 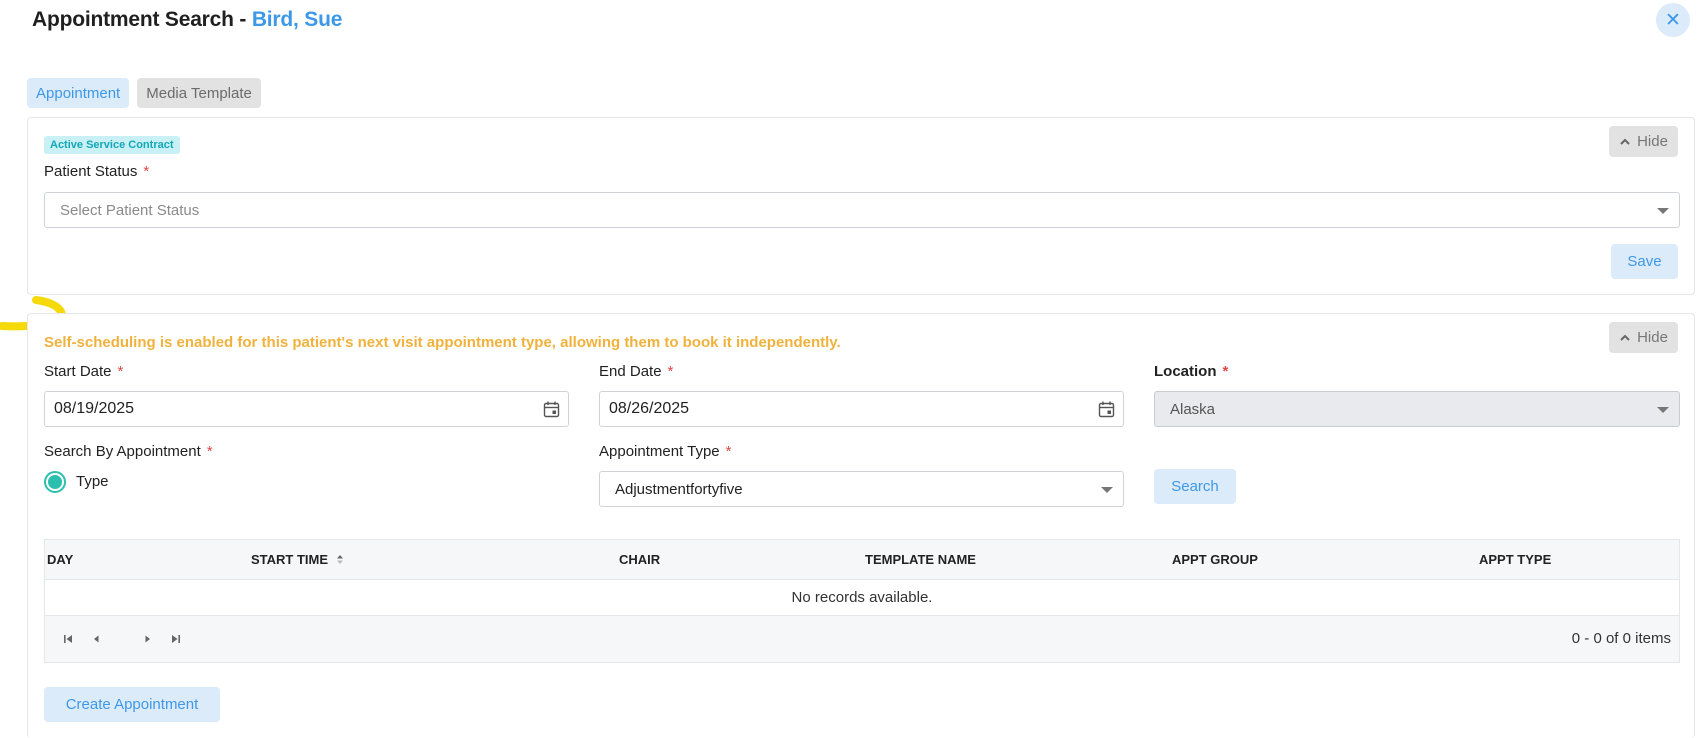 I want to click on column-start-time: START TIME, so click(x=297, y=559).